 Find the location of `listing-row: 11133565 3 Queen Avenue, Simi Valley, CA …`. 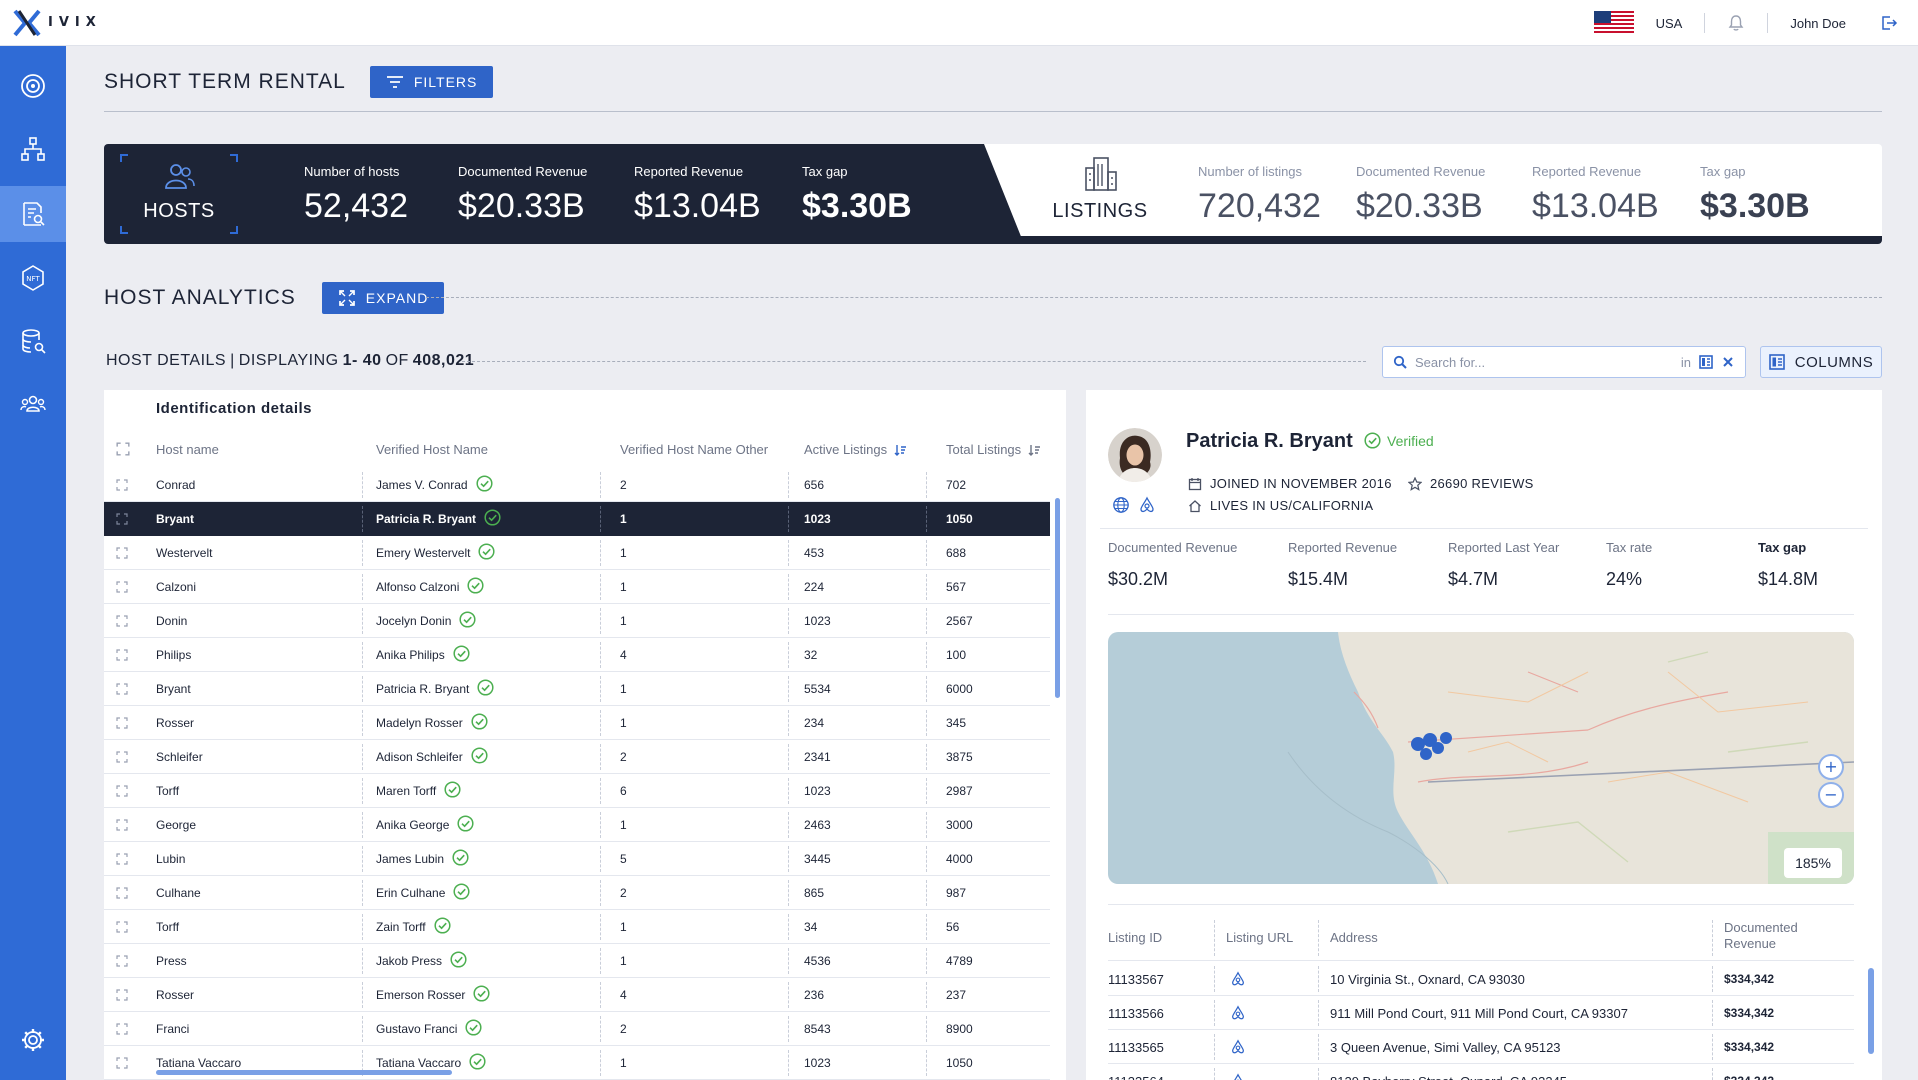

listing-row: 11133565 3 Queen Avenue, Simi Valley, CA … is located at coordinates (1481, 1047).